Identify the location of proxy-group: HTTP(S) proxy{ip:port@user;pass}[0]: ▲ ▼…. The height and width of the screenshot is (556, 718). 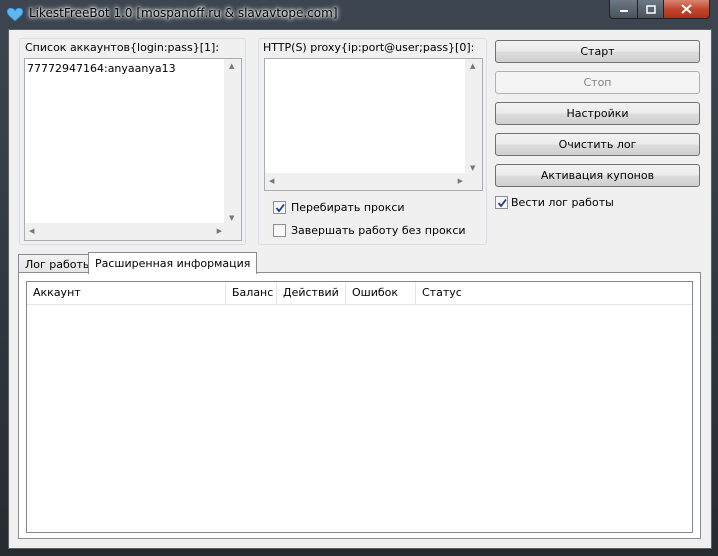
(372, 141).